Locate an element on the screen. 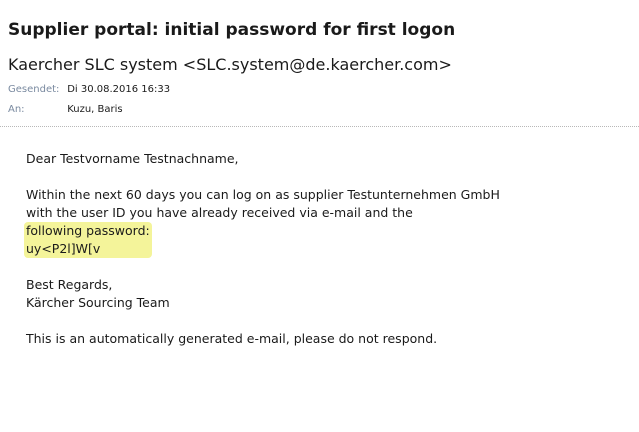 The image size is (639, 432). sent-row: Gesendet: Di 30.08.2016 16:33 is located at coordinates (89, 89).